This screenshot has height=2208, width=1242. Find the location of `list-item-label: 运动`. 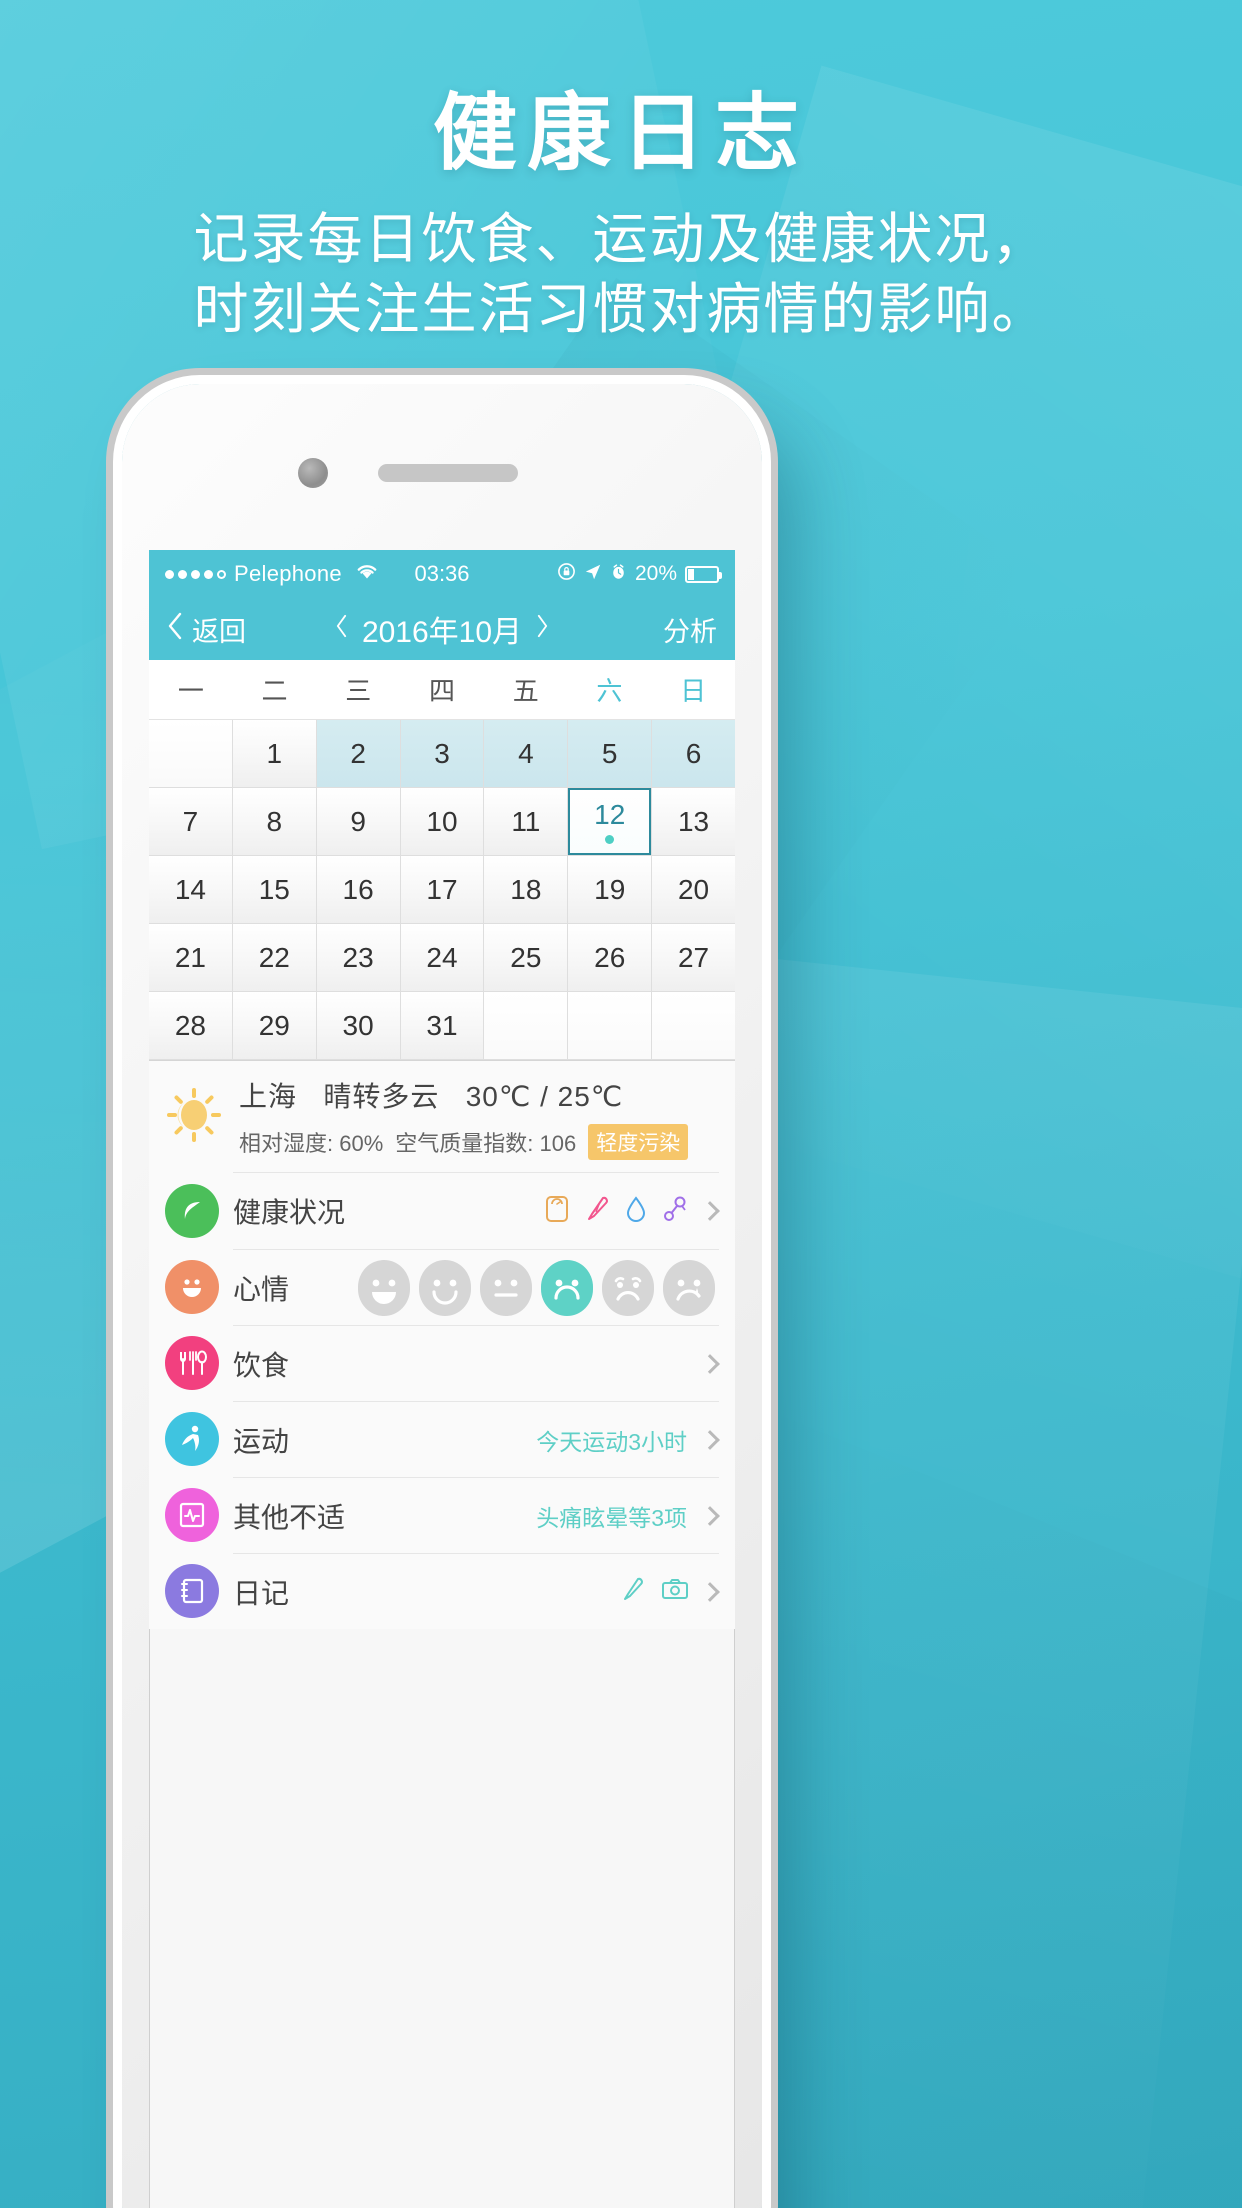

list-item-label: 运动 is located at coordinates (261, 1441).